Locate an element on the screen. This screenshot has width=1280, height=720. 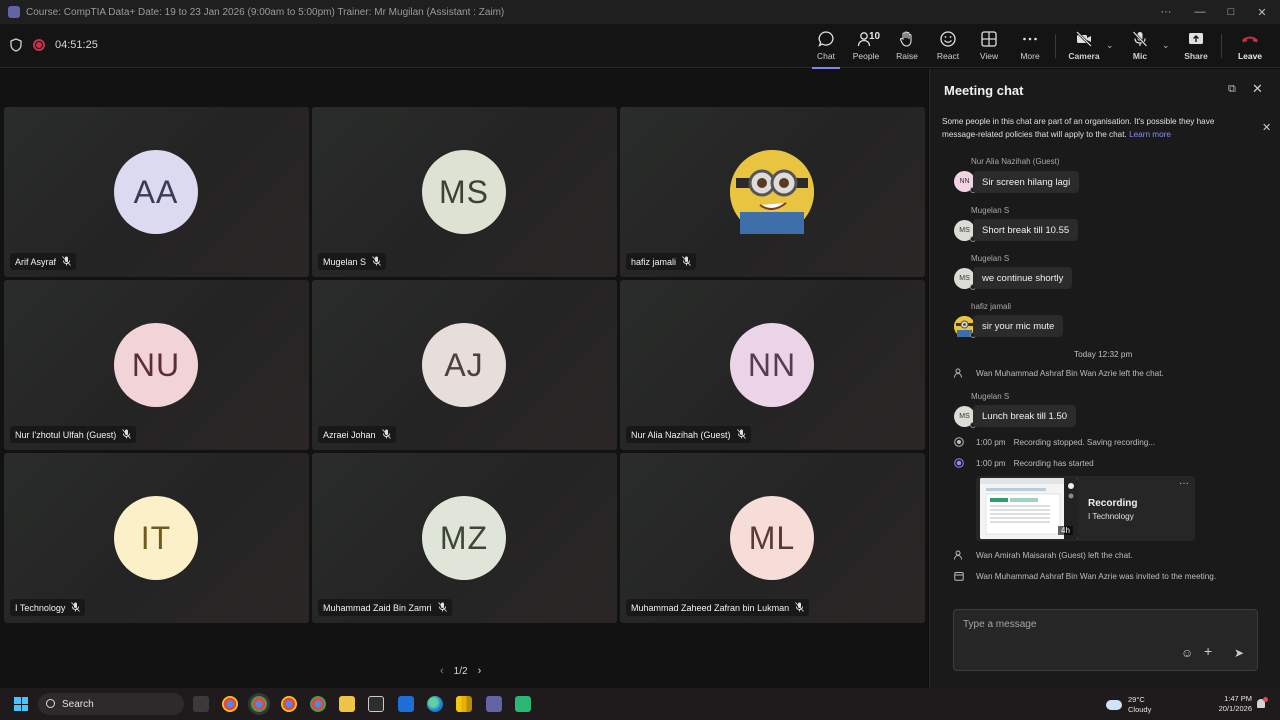
message-bubble: Sir screen hilang lagi is located at coordinates (1026, 182).